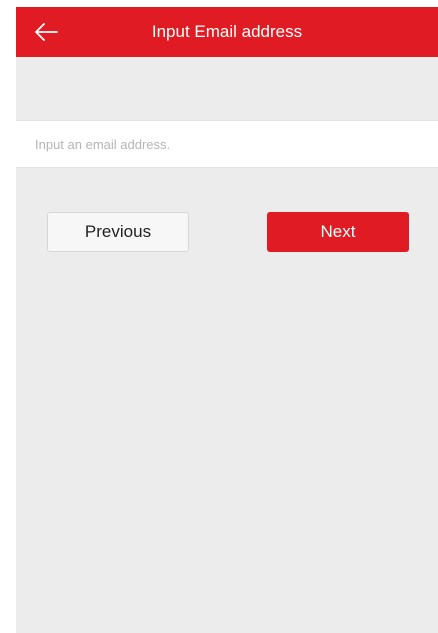  I want to click on email-input-row, so click(227, 144).